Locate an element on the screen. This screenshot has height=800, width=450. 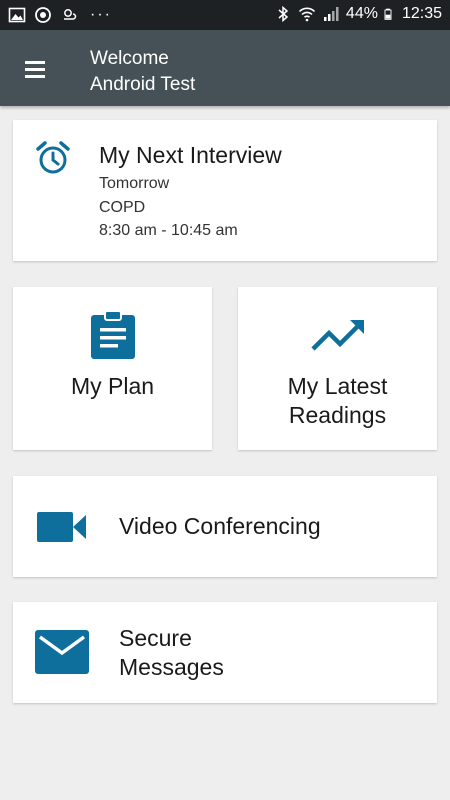
status-left-icons: ··· is located at coordinates (60, 15).